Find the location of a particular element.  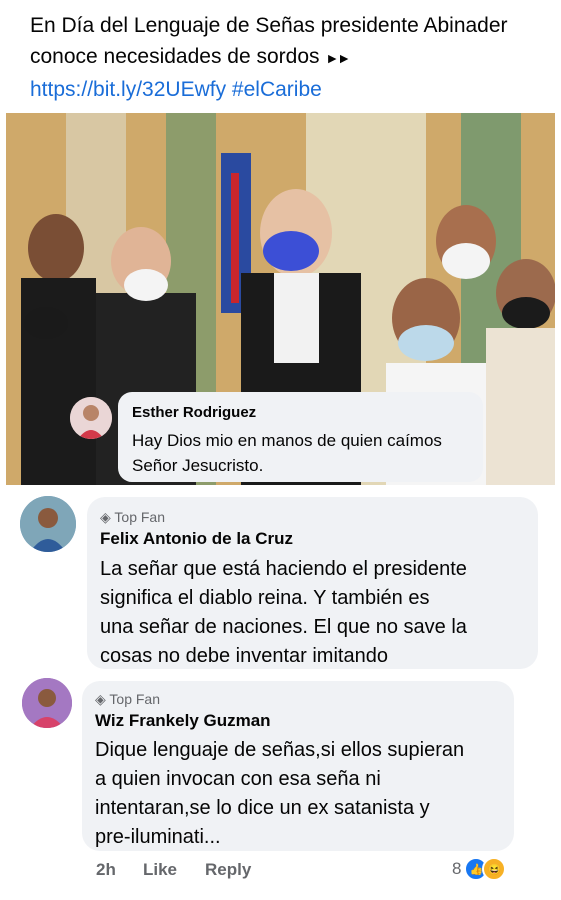

embedded-comment-line: Hay Dios mio en manos de quien caímos is located at coordinates (287, 440).